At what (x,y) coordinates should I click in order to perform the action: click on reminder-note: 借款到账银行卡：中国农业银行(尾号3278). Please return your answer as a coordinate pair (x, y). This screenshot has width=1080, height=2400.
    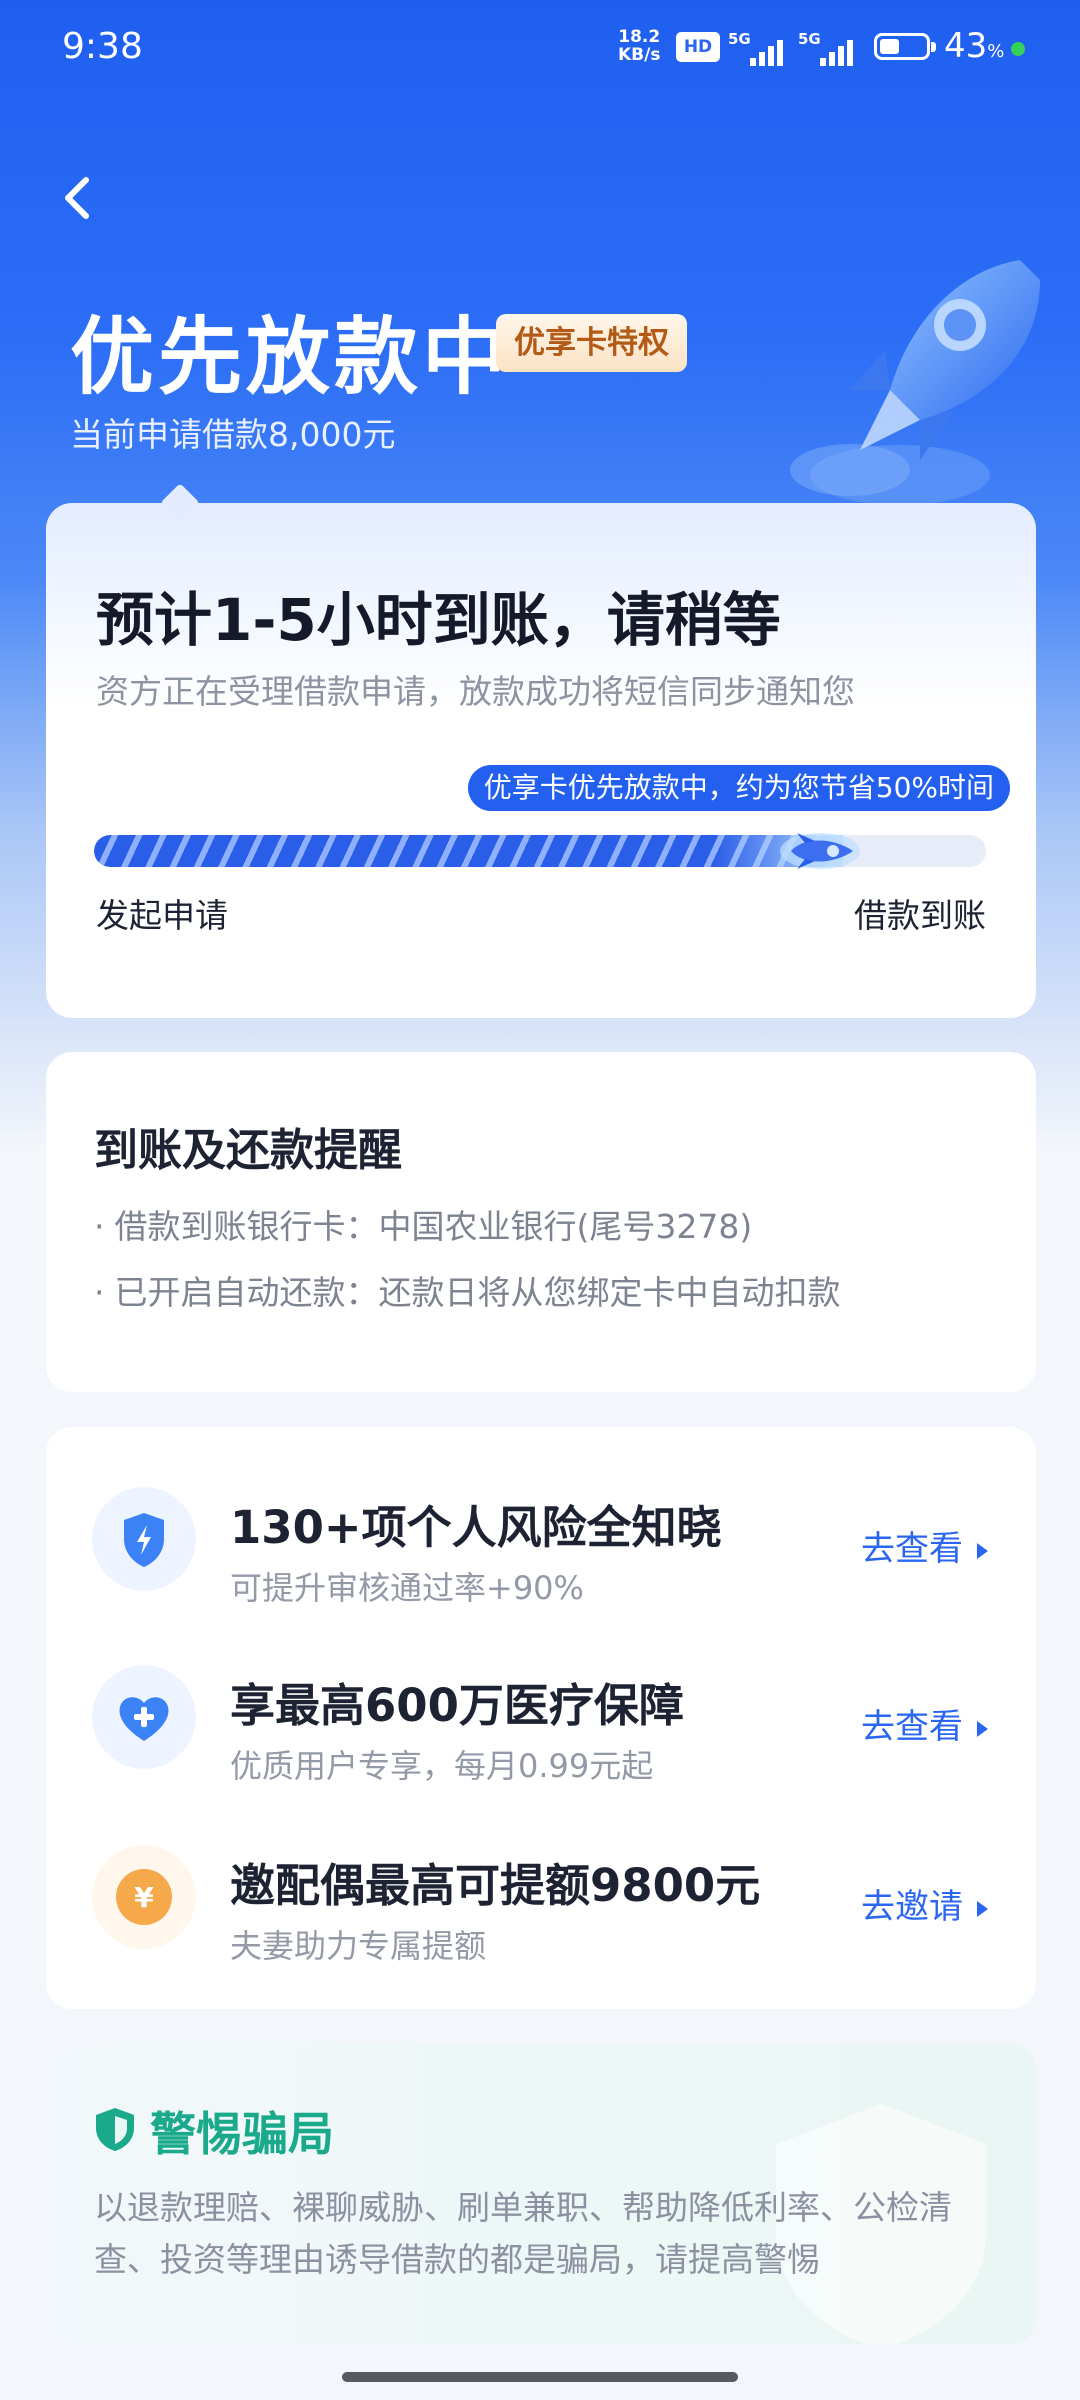
    Looking at the image, I should click on (423, 1224).